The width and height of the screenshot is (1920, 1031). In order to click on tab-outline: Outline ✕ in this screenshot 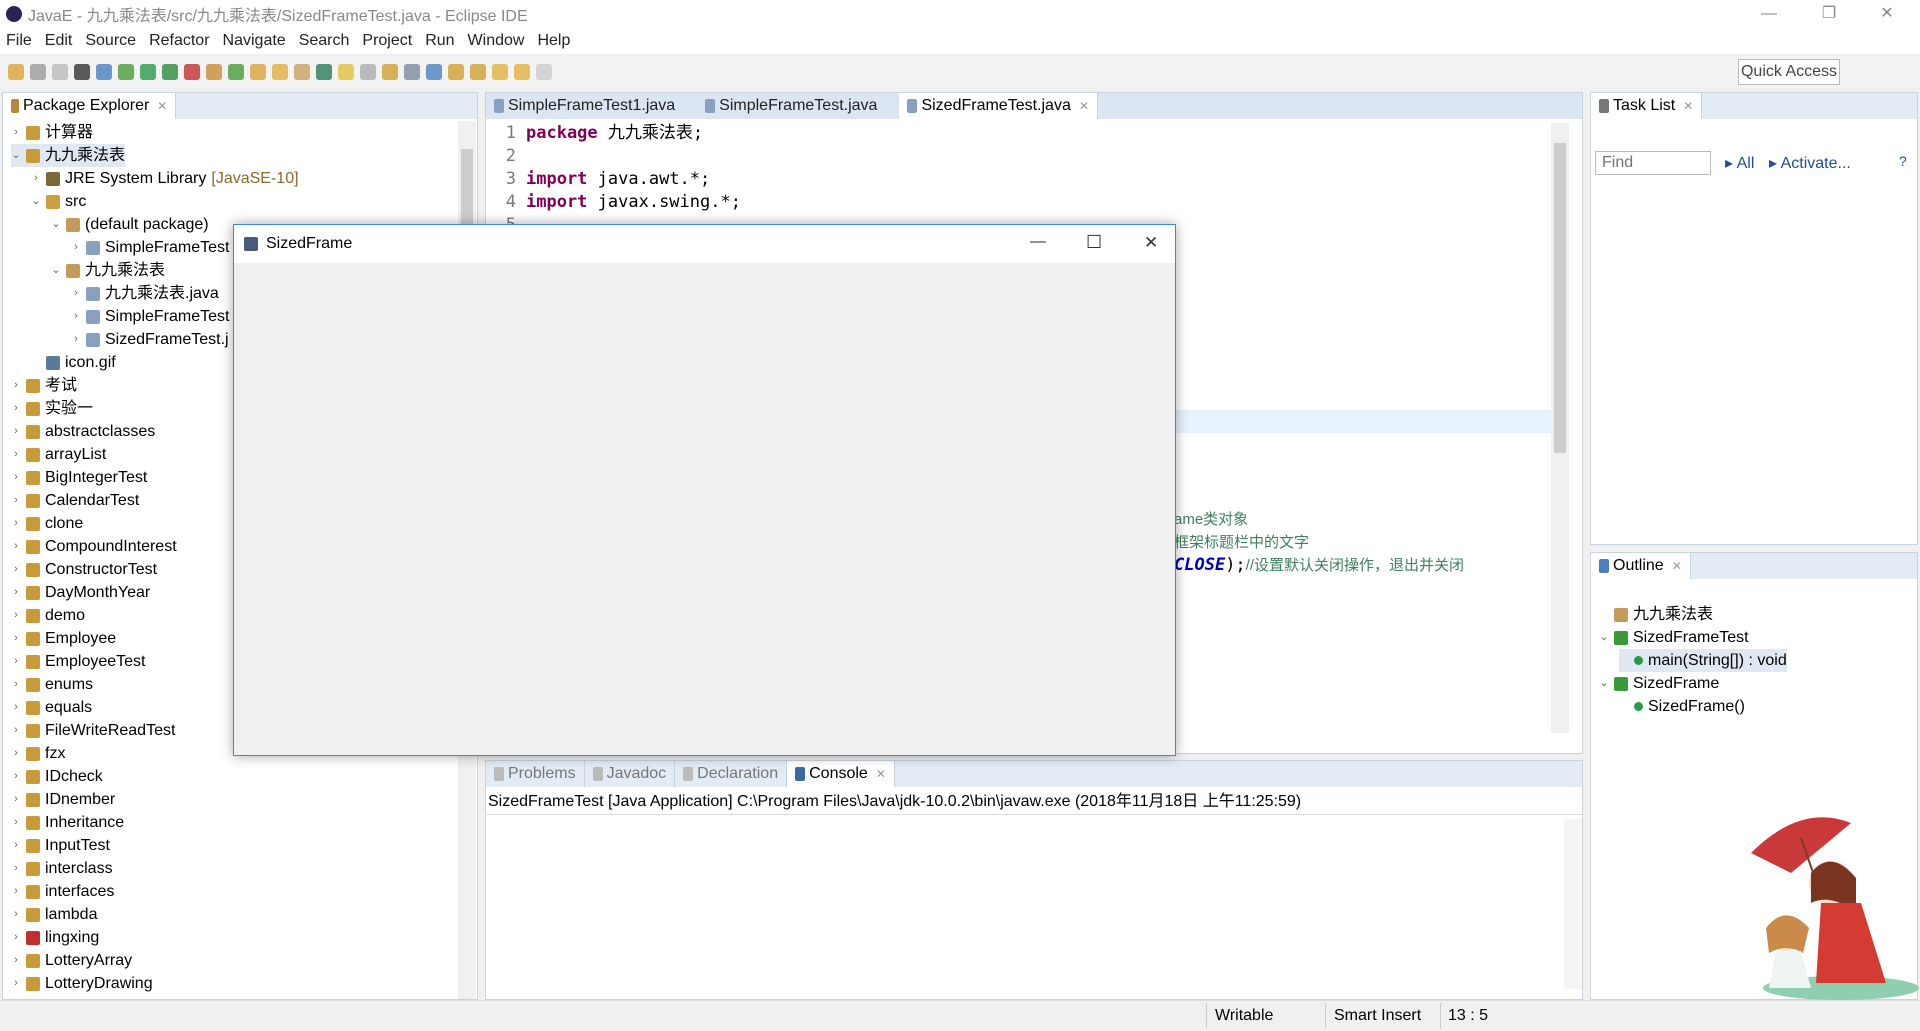, I will do `click(1641, 566)`.